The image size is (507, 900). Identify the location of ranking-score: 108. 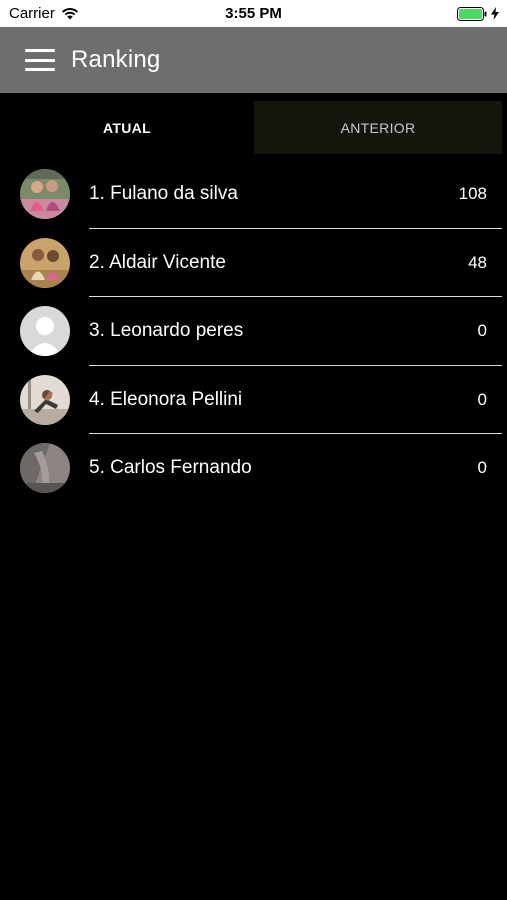
(472, 194).